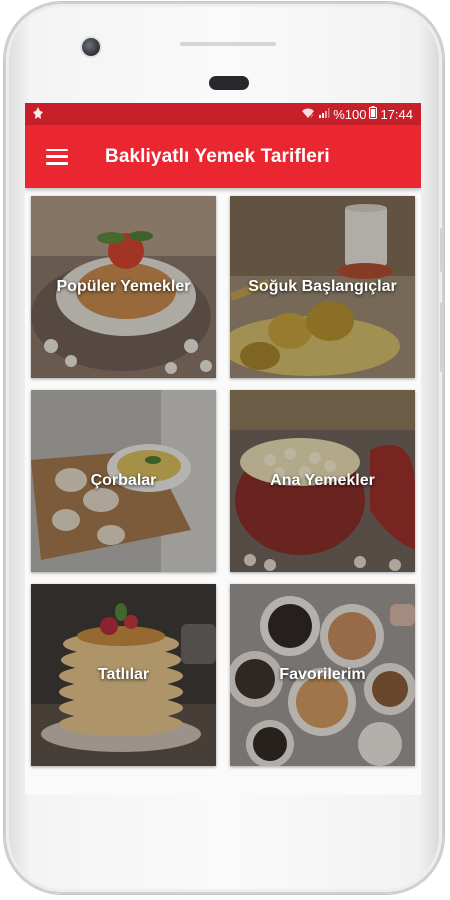 This screenshot has width=450, height=900. I want to click on battery-icon, so click(373, 114).